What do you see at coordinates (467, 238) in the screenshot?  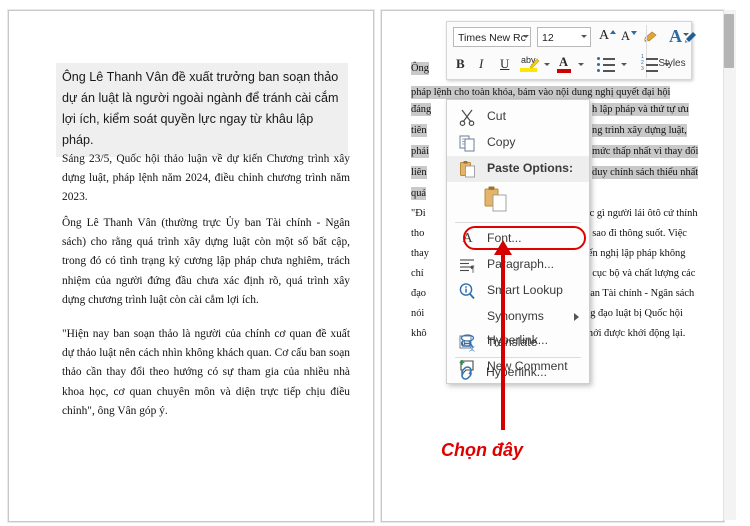 I see `font-a-icon: A` at bounding box center [467, 238].